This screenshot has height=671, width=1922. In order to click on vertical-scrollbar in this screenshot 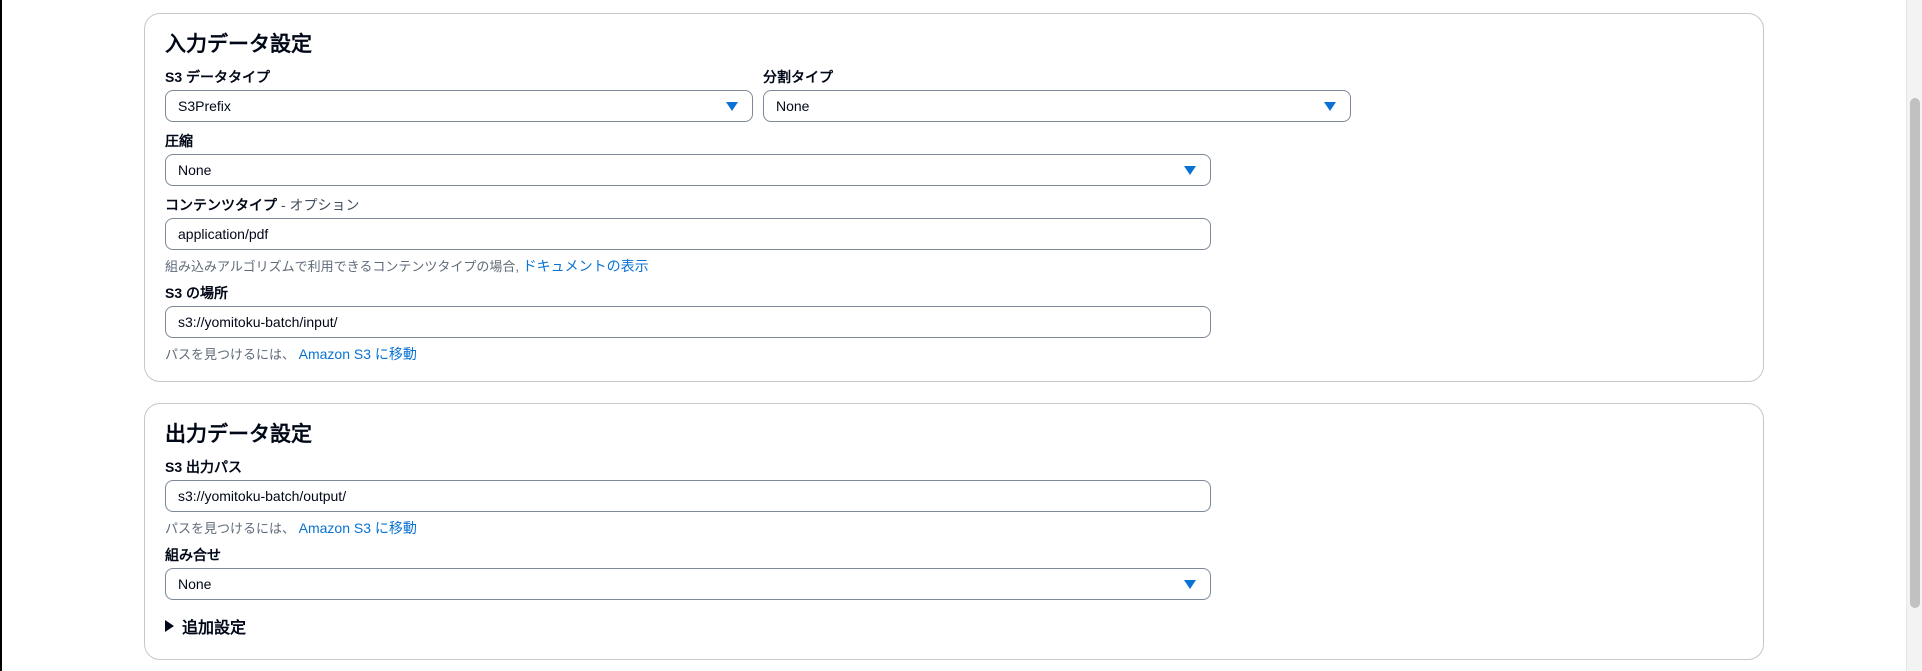, I will do `click(1914, 335)`.